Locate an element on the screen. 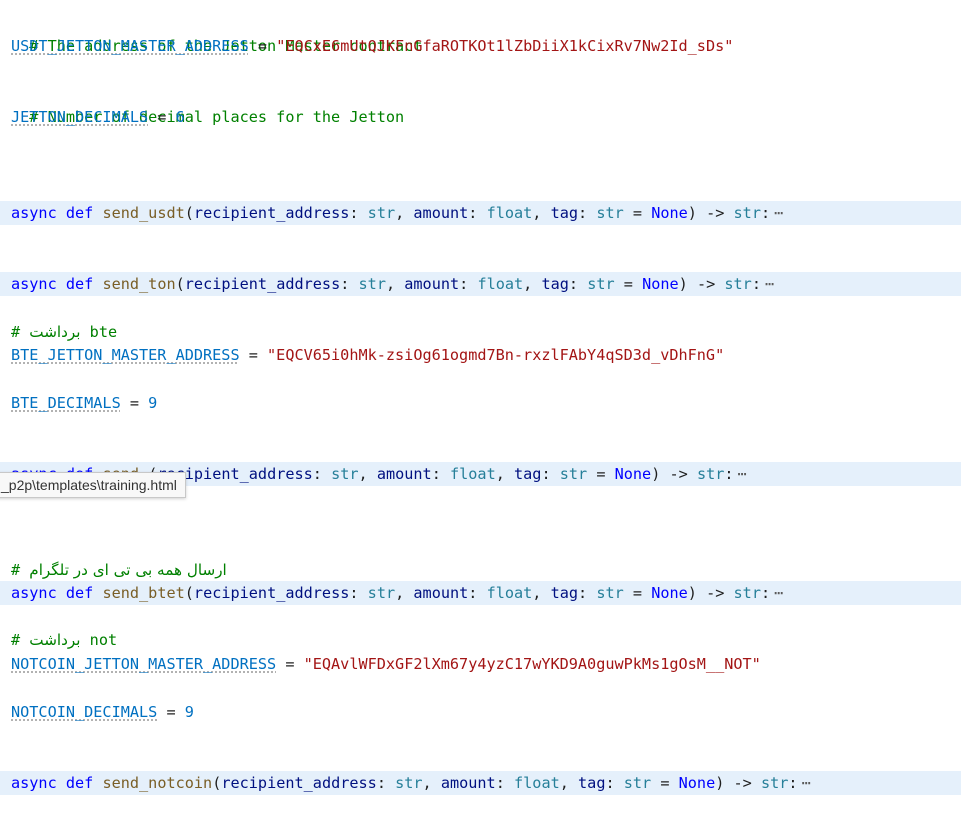 The height and width of the screenshot is (836, 976). number-literal: 6 is located at coordinates (180, 117).